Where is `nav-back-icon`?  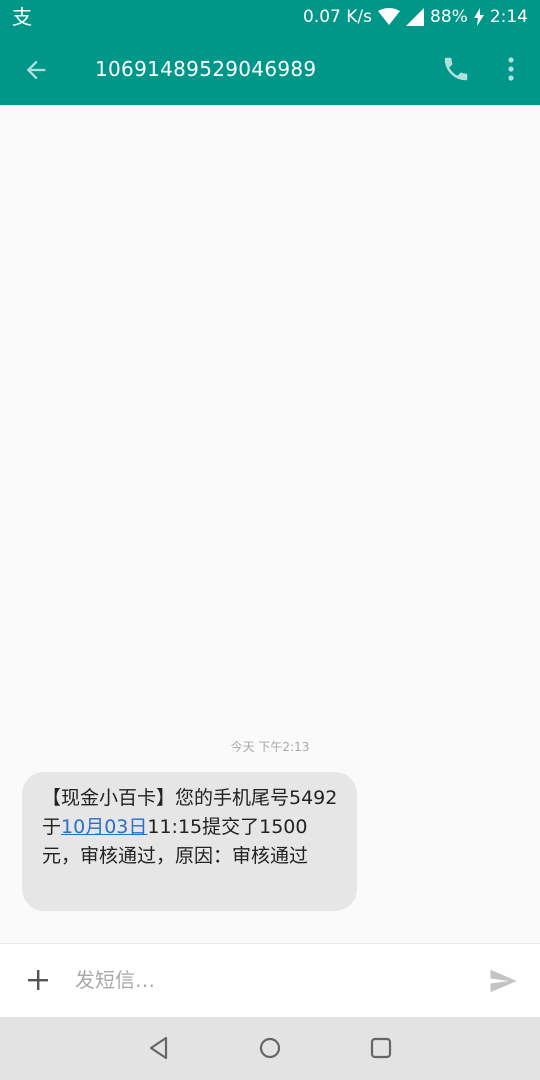 nav-back-icon is located at coordinates (159, 1048).